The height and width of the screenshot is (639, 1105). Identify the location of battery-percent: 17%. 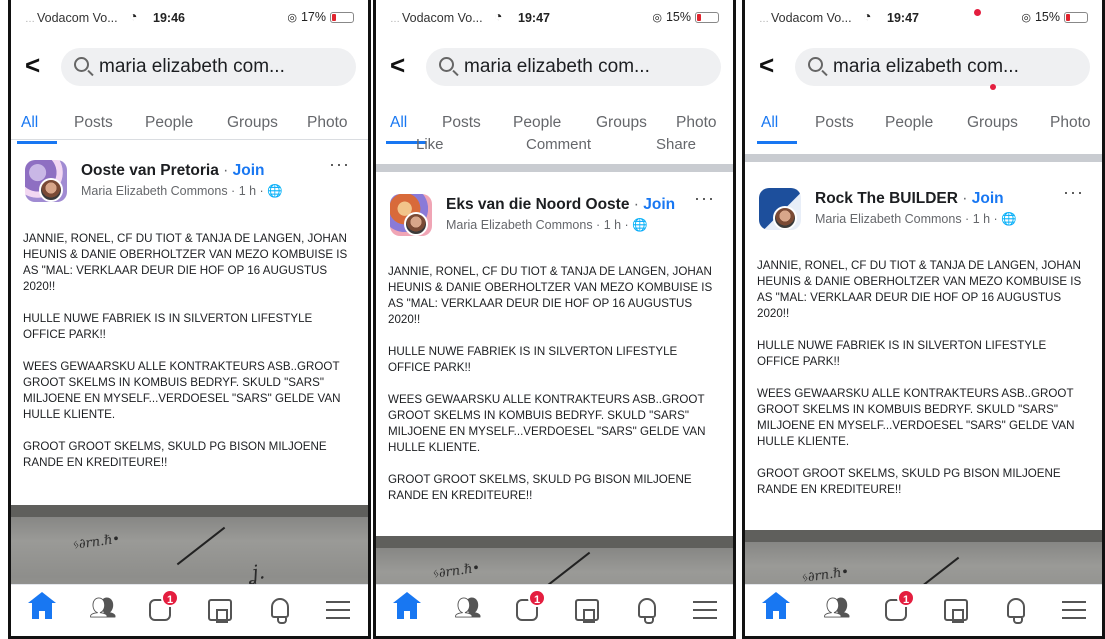
(313, 17).